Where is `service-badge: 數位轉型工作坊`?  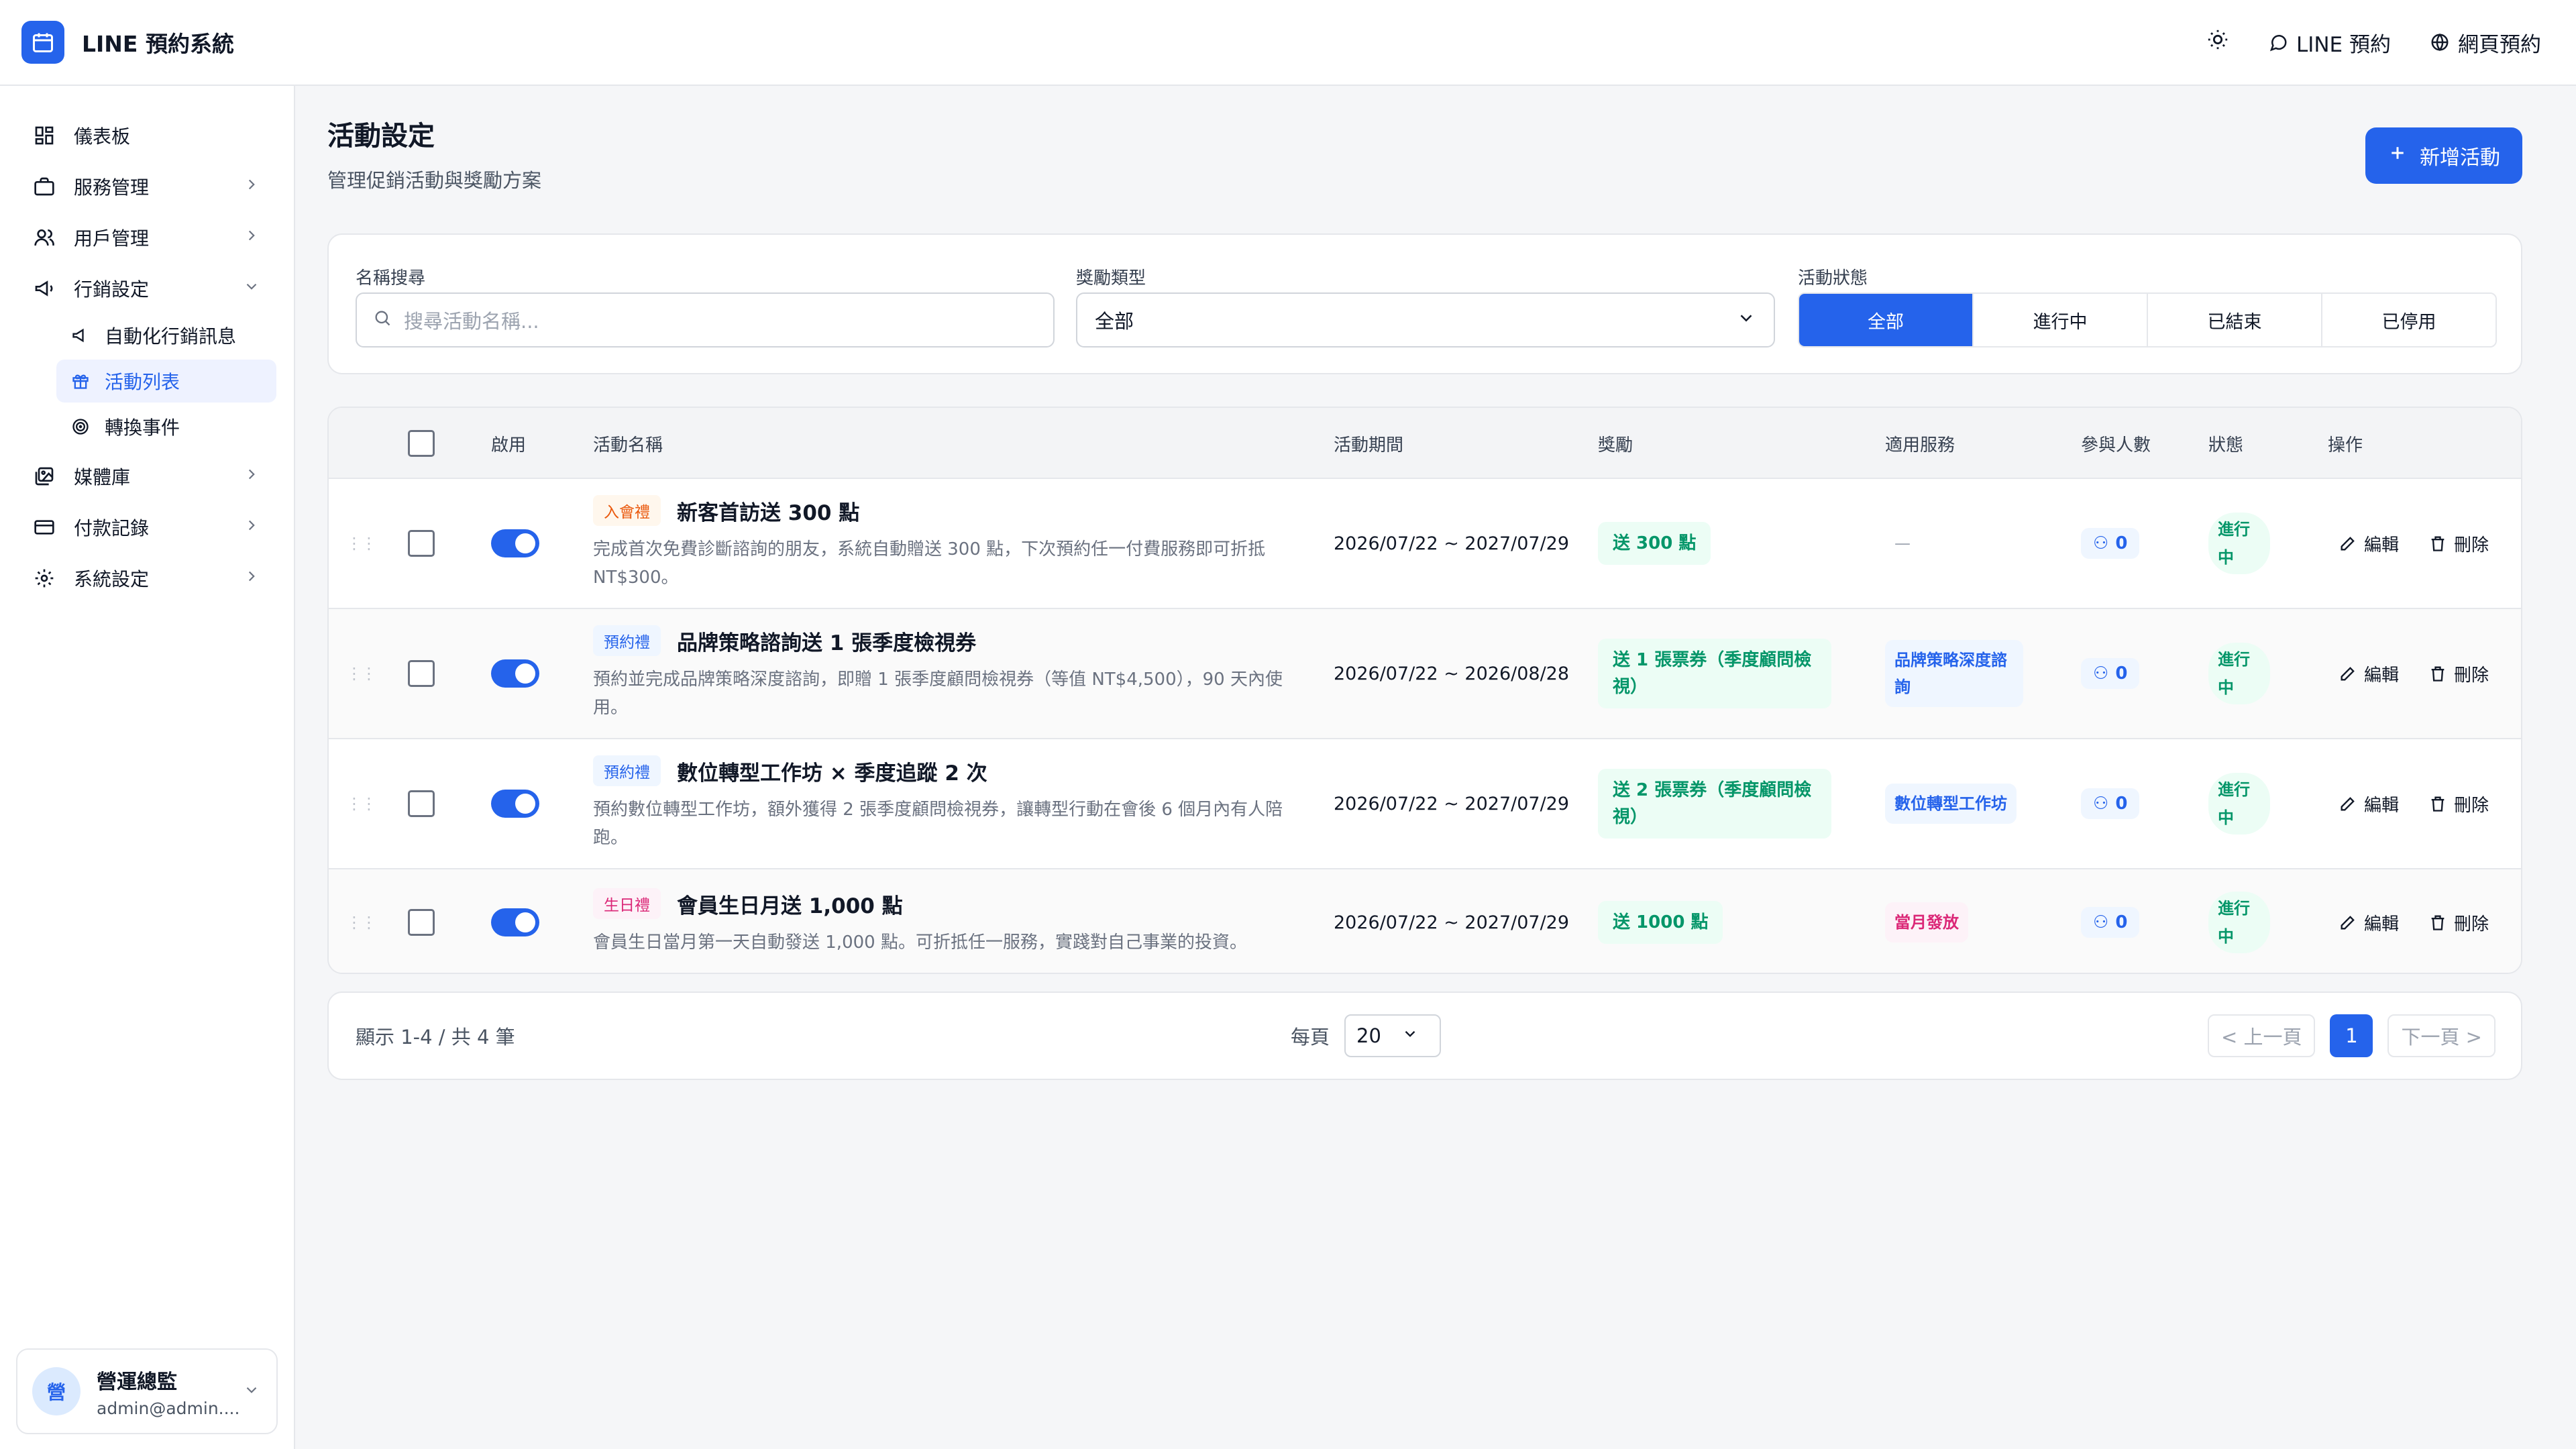 service-badge: 數位轉型工作坊 is located at coordinates (1951, 804).